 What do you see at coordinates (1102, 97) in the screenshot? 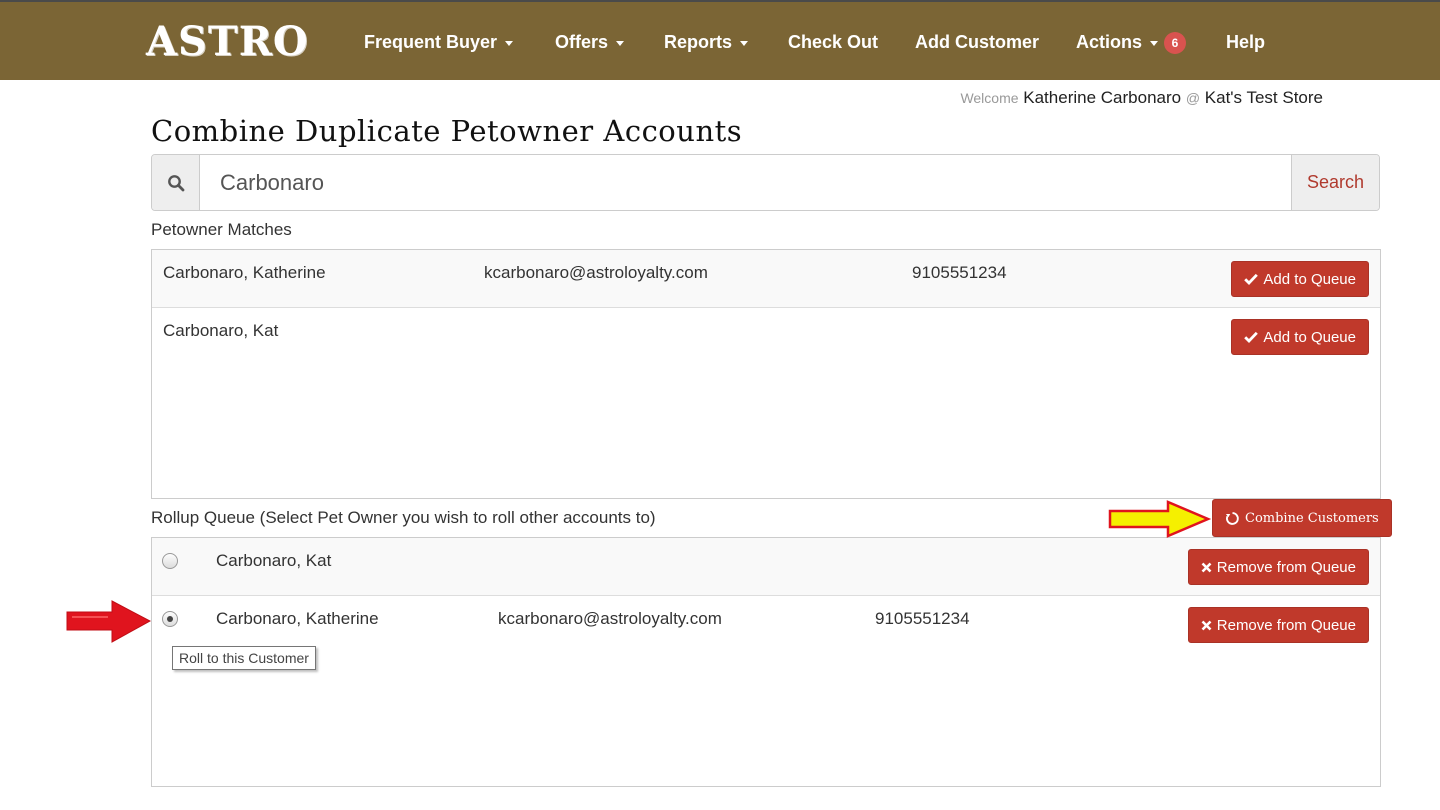
I see `welcome-user: Katherine Carbonaro` at bounding box center [1102, 97].